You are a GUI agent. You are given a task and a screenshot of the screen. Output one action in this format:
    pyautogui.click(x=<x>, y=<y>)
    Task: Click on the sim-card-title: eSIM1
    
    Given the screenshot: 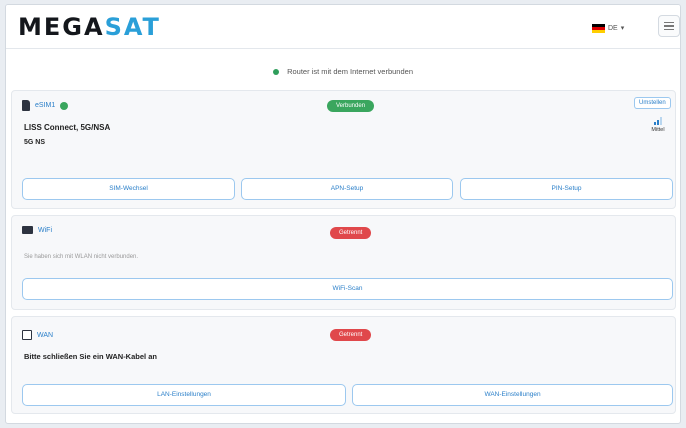 What is the action you would take?
    pyautogui.click(x=45, y=105)
    